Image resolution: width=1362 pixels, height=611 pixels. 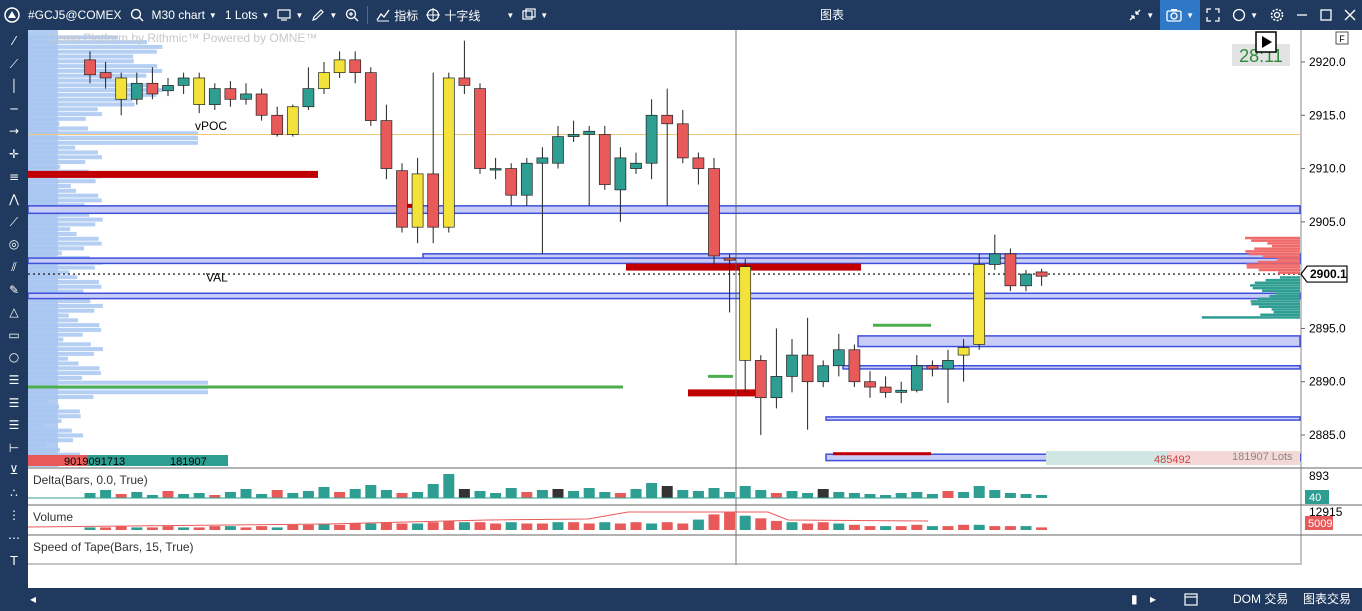 I want to click on gear-icon, so click(x=1277, y=15).